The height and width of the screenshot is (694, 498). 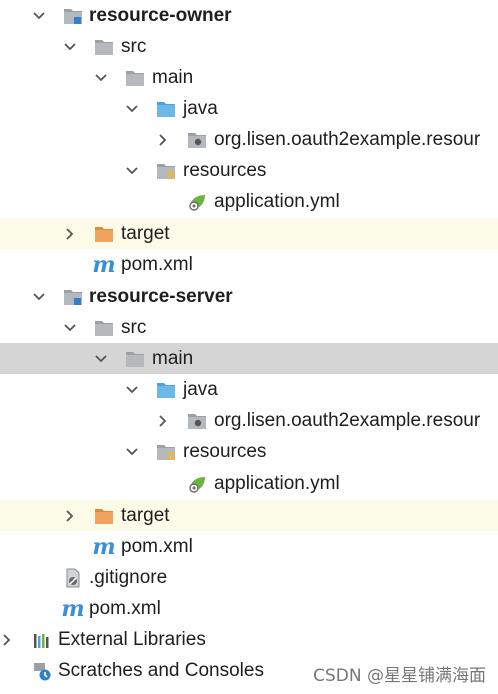 What do you see at coordinates (161, 670) in the screenshot?
I see `node-label: Scratches and Consoles` at bounding box center [161, 670].